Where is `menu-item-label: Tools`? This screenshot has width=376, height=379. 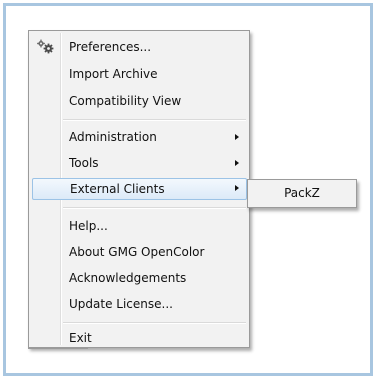 menu-item-label: Tools is located at coordinates (84, 163).